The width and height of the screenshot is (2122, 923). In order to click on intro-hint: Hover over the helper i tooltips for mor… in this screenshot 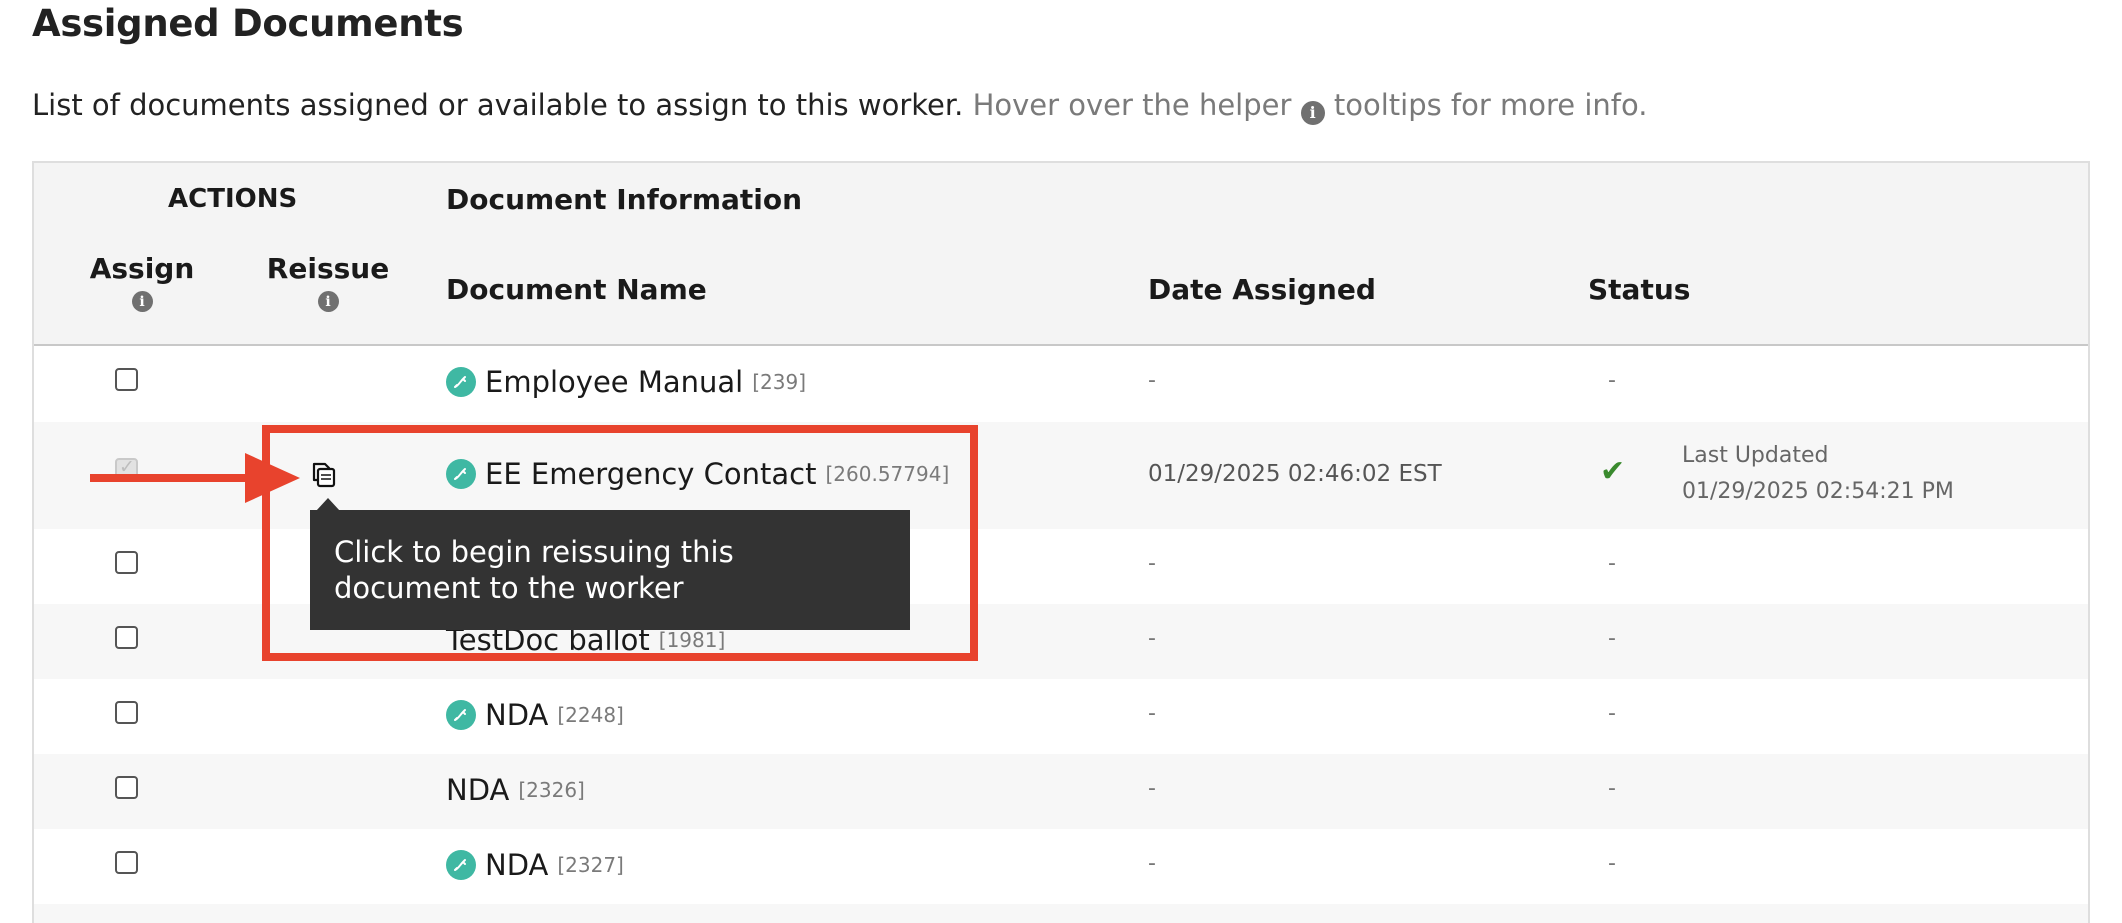, I will do `click(1310, 106)`.